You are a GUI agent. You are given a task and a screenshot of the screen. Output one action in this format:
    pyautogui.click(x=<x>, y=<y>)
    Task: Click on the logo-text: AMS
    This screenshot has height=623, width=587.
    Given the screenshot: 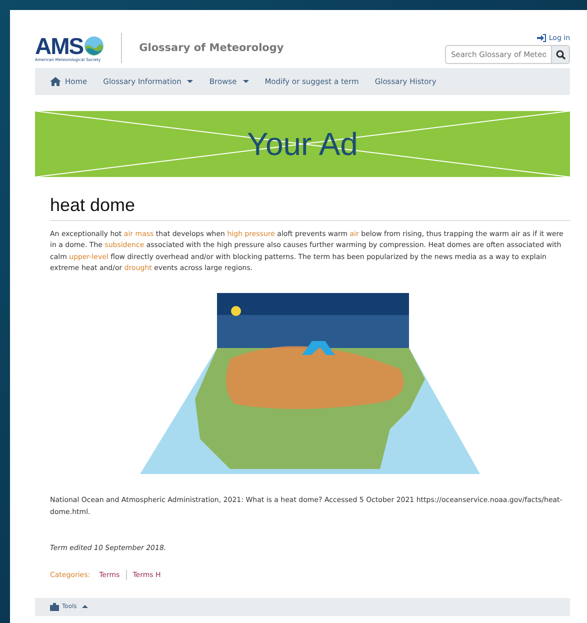 What is the action you would take?
    pyautogui.click(x=59, y=45)
    